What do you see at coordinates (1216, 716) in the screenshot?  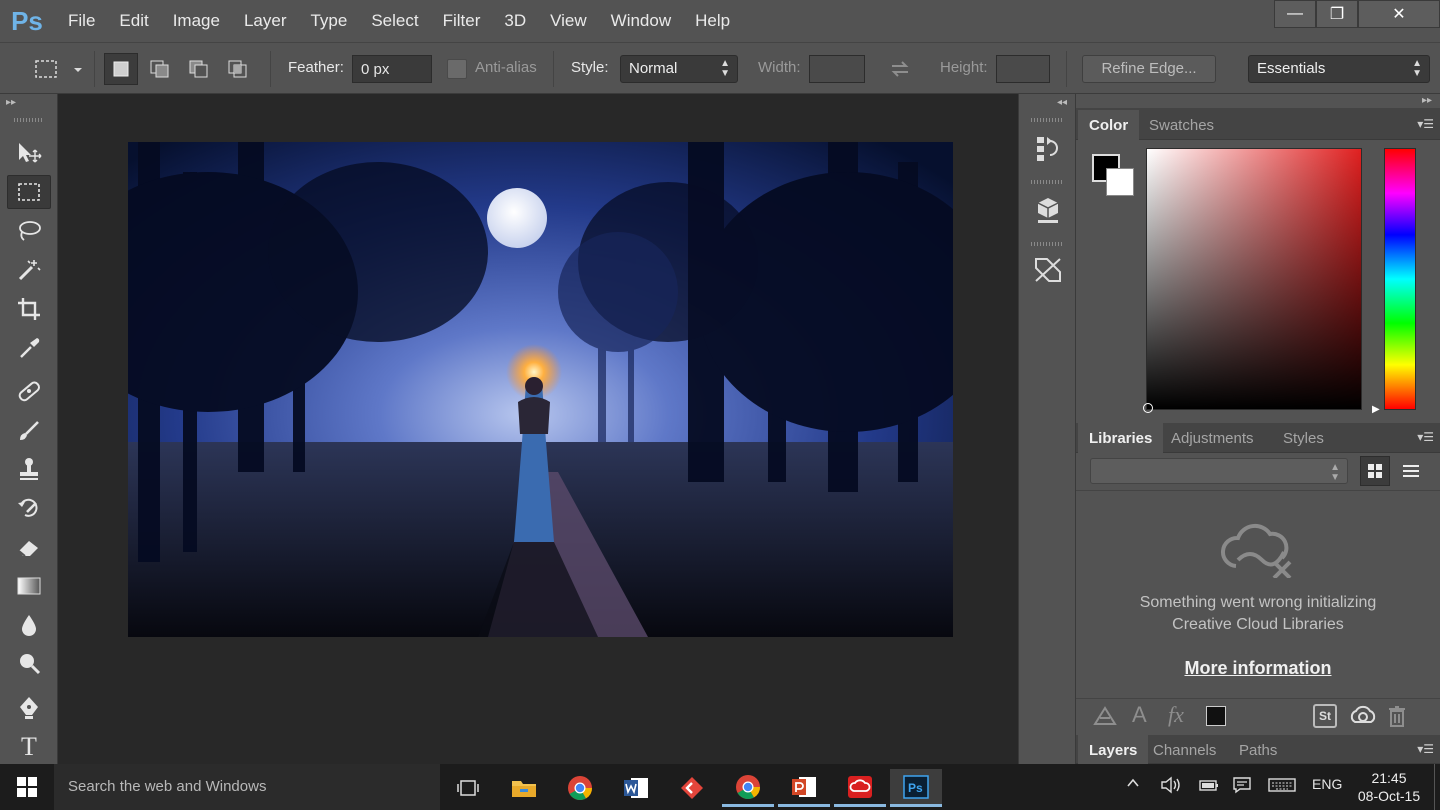 I see `add-color-button` at bounding box center [1216, 716].